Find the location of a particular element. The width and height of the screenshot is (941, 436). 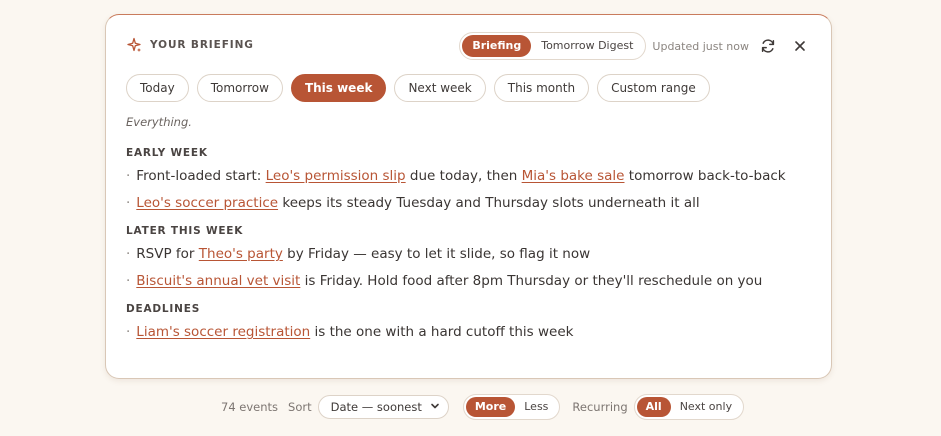

section-title: DEADLINES is located at coordinates (163, 309).